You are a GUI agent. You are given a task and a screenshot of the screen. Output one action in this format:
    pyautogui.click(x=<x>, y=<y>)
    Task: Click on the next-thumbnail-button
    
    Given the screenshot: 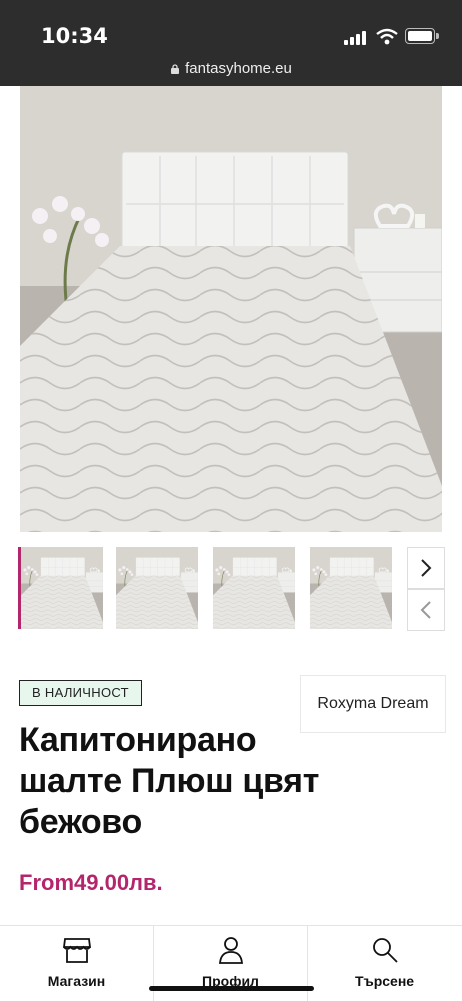 What is the action you would take?
    pyautogui.click(x=426, y=568)
    